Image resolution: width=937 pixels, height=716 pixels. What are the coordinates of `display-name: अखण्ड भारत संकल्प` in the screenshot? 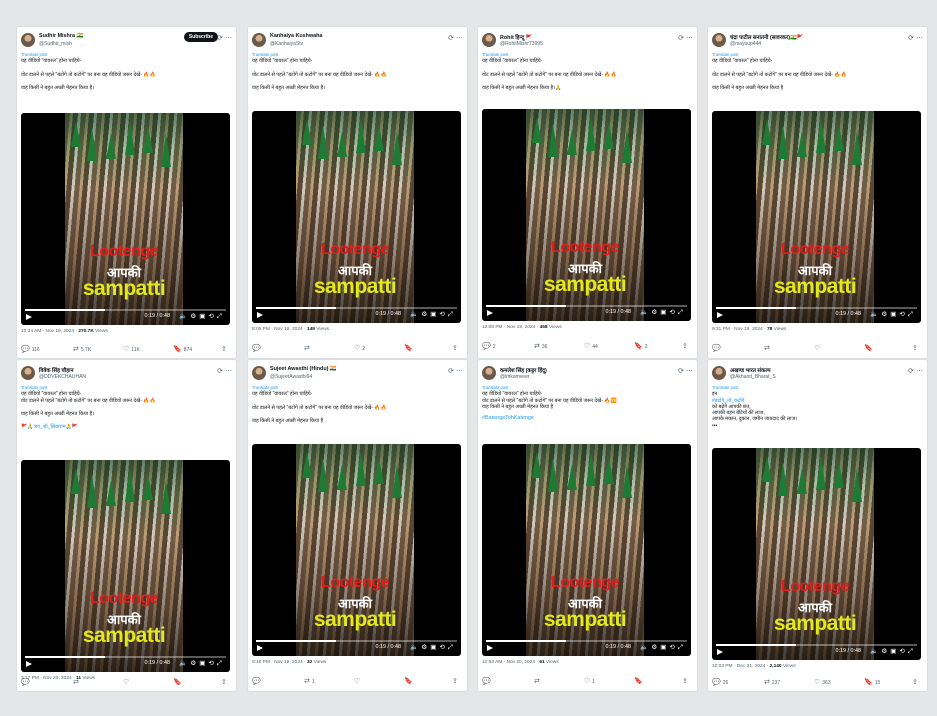 It's located at (750, 370).